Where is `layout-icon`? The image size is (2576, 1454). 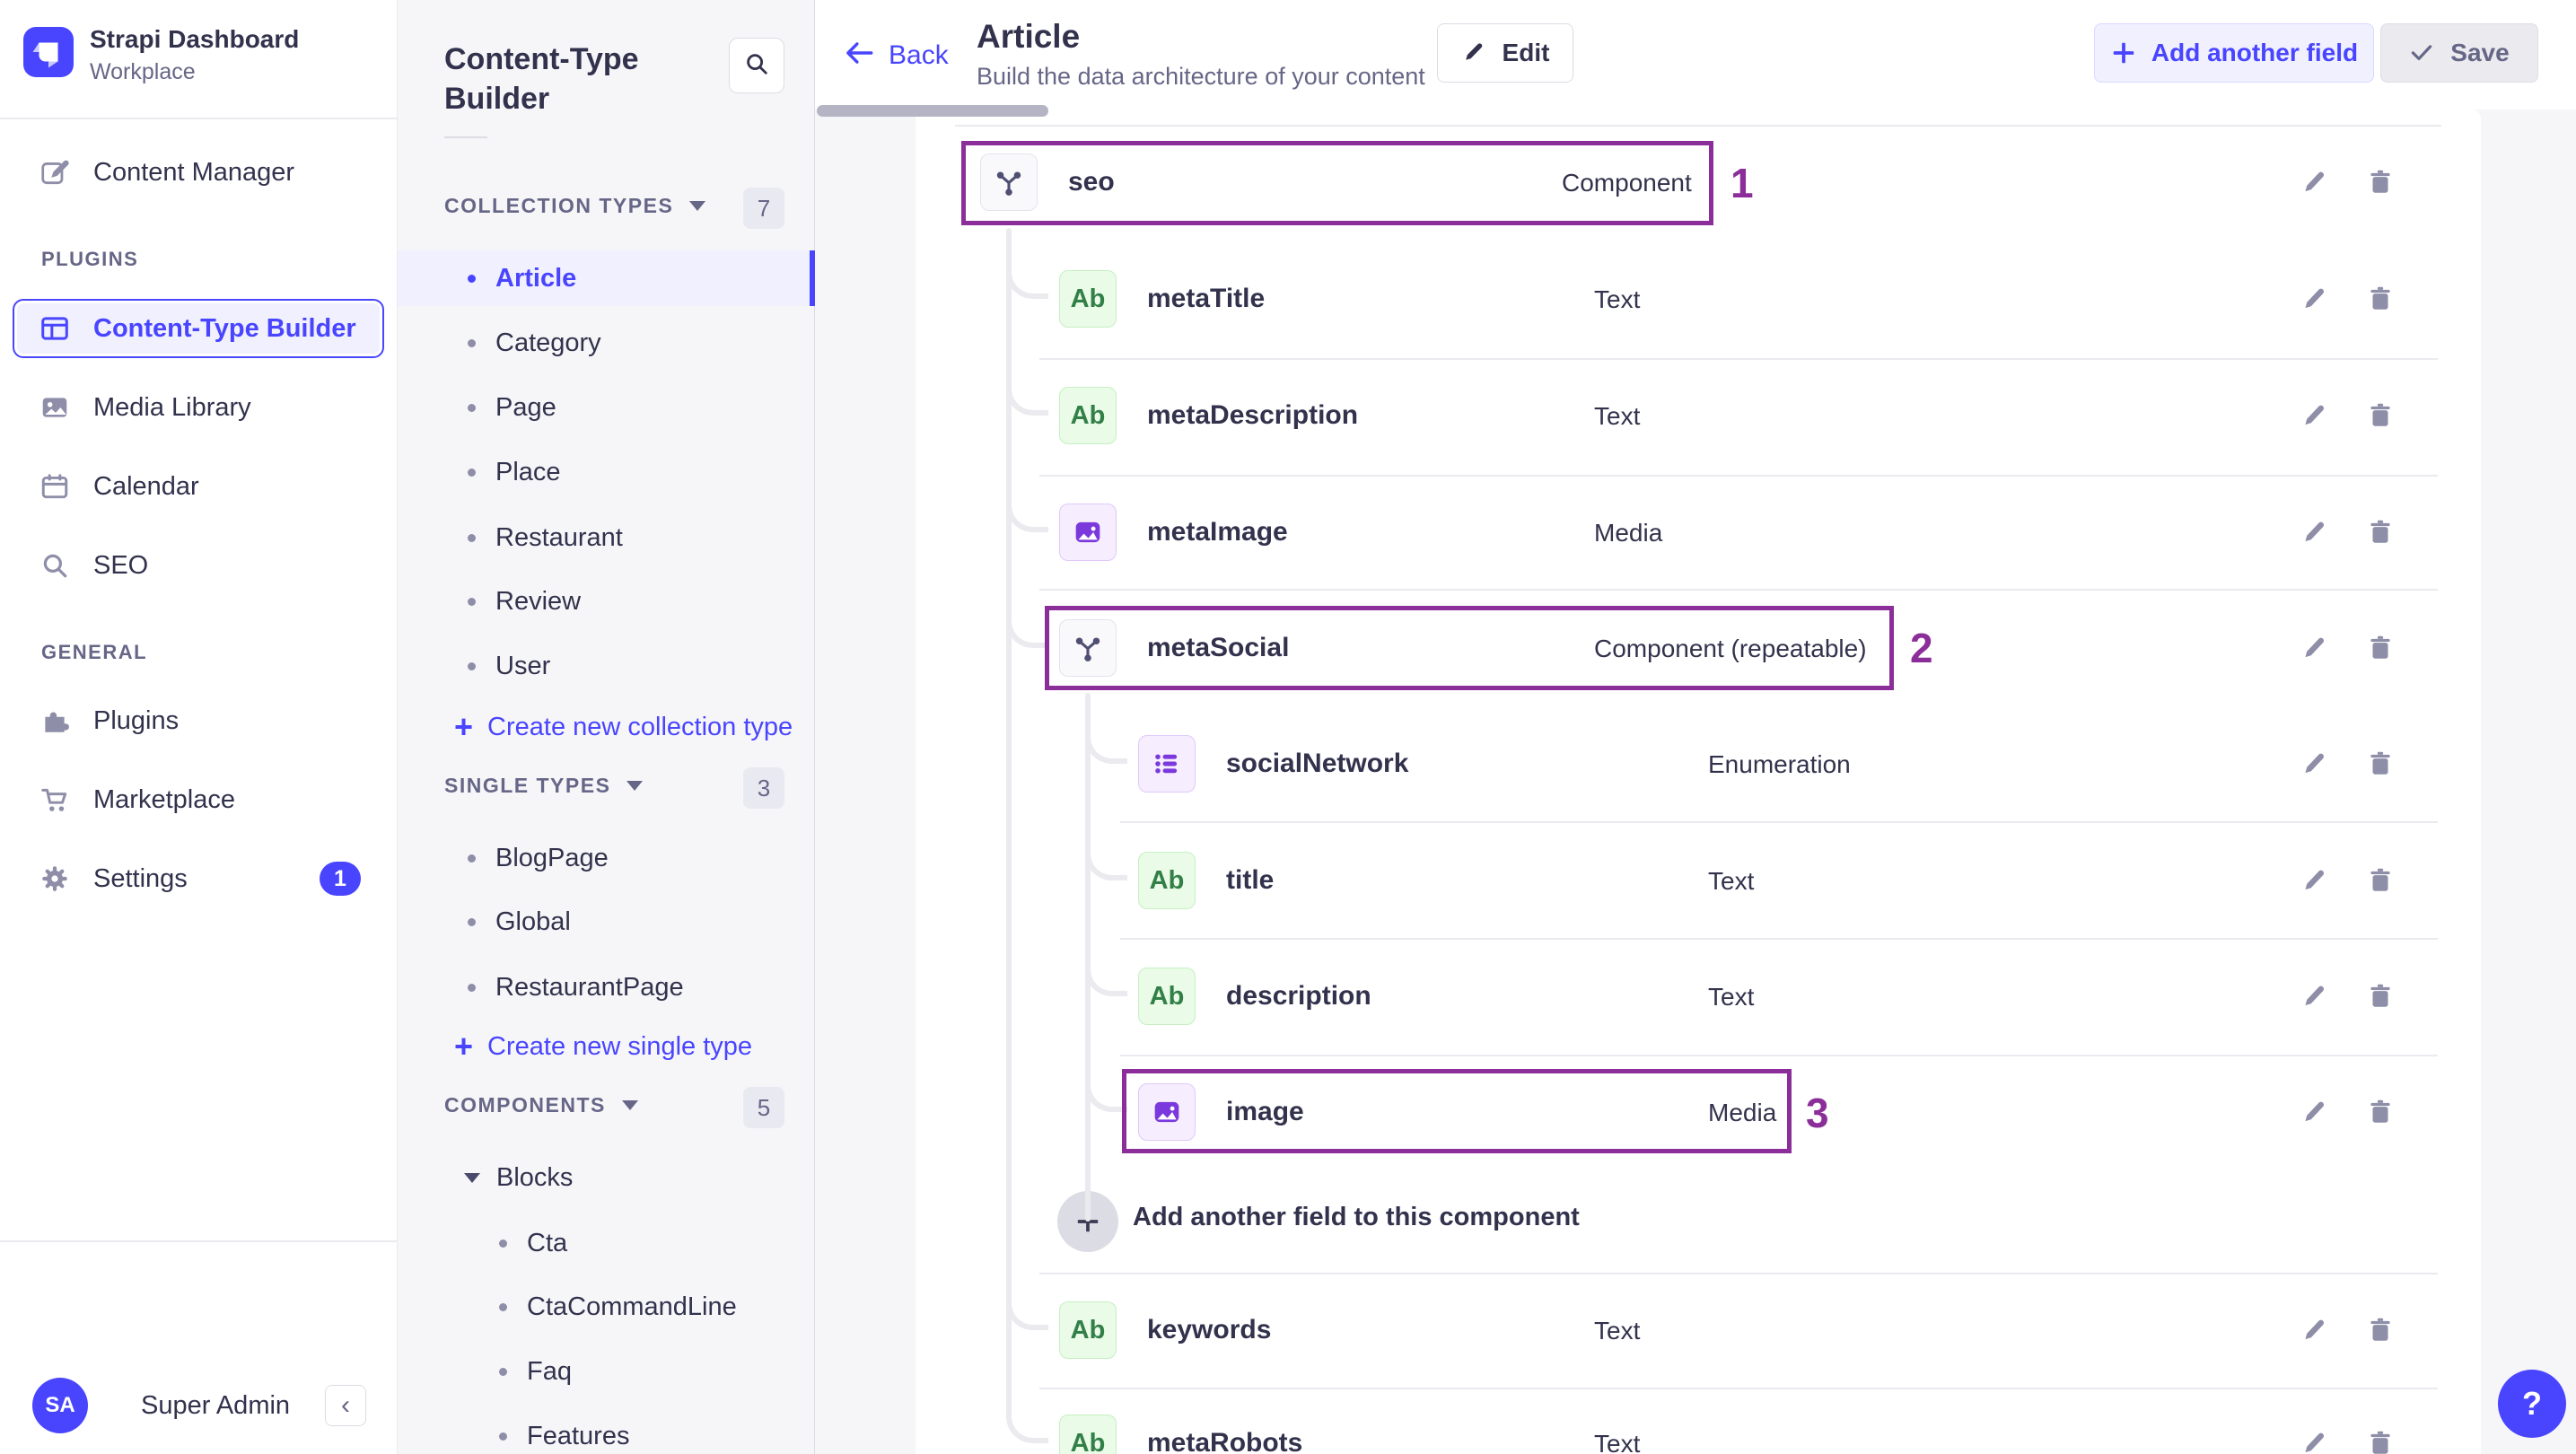
layout-icon is located at coordinates (54, 328).